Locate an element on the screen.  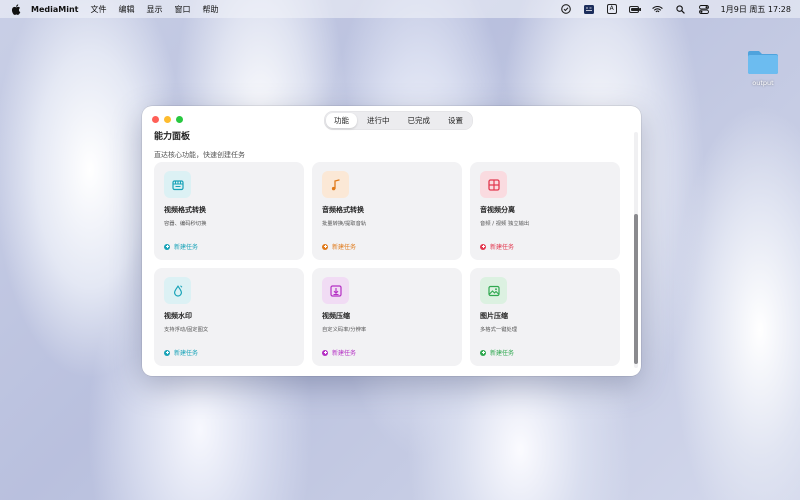
spotlight-search-icon is located at coordinates (681, 9).